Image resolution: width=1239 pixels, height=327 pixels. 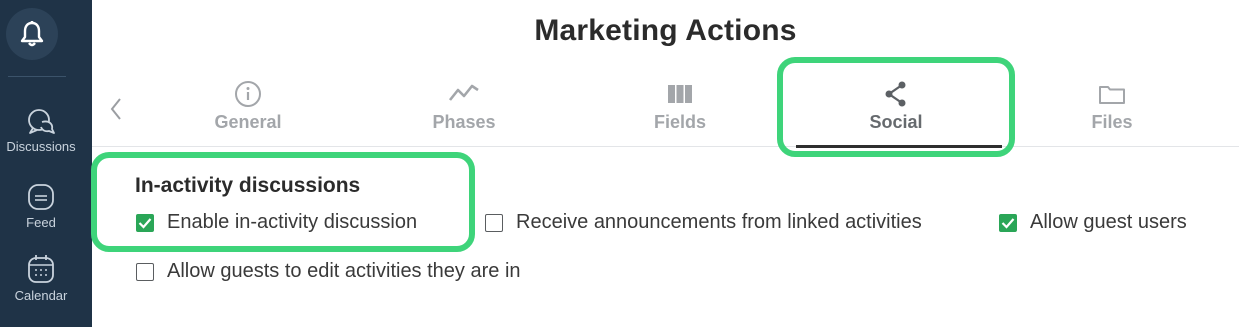 I want to click on chat-bubbles-icon, so click(x=41, y=121).